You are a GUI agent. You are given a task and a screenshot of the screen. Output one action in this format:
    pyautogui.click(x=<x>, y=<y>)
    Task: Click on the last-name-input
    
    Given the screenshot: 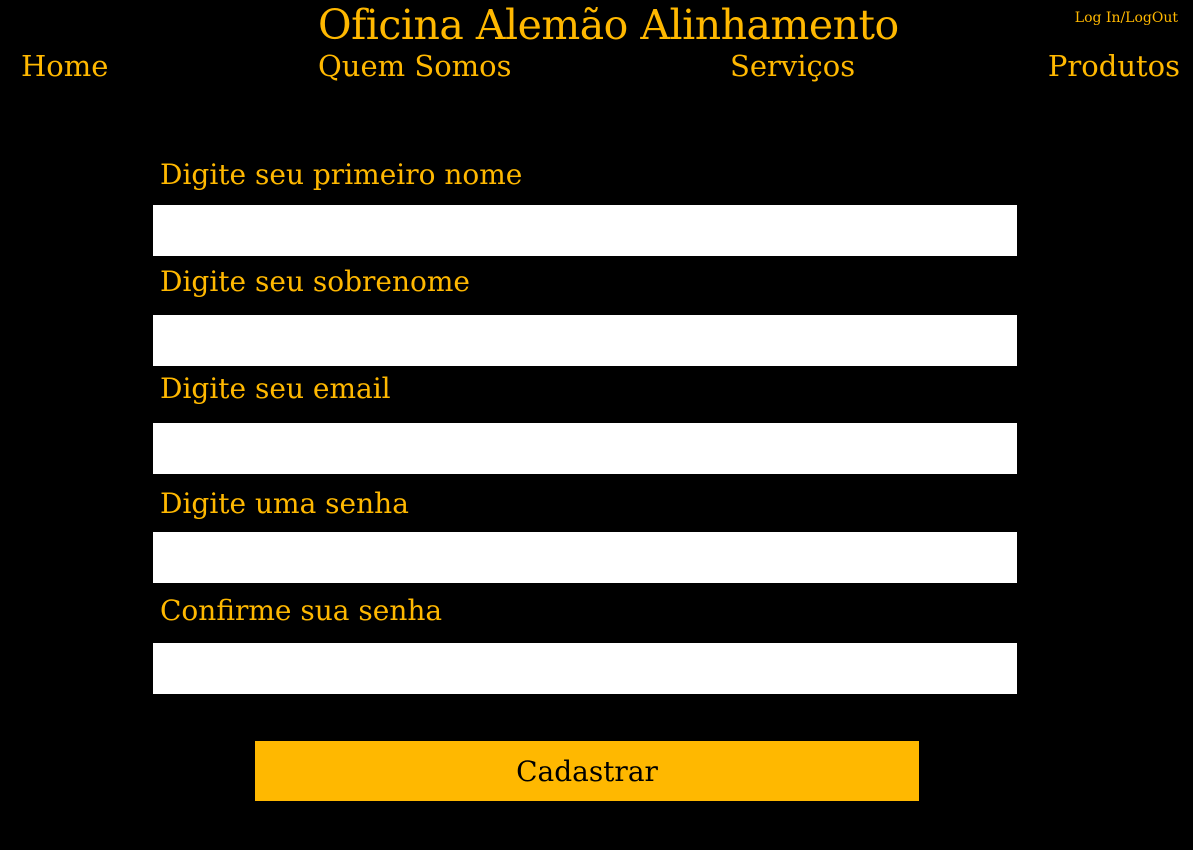 What is the action you would take?
    pyautogui.click(x=585, y=340)
    